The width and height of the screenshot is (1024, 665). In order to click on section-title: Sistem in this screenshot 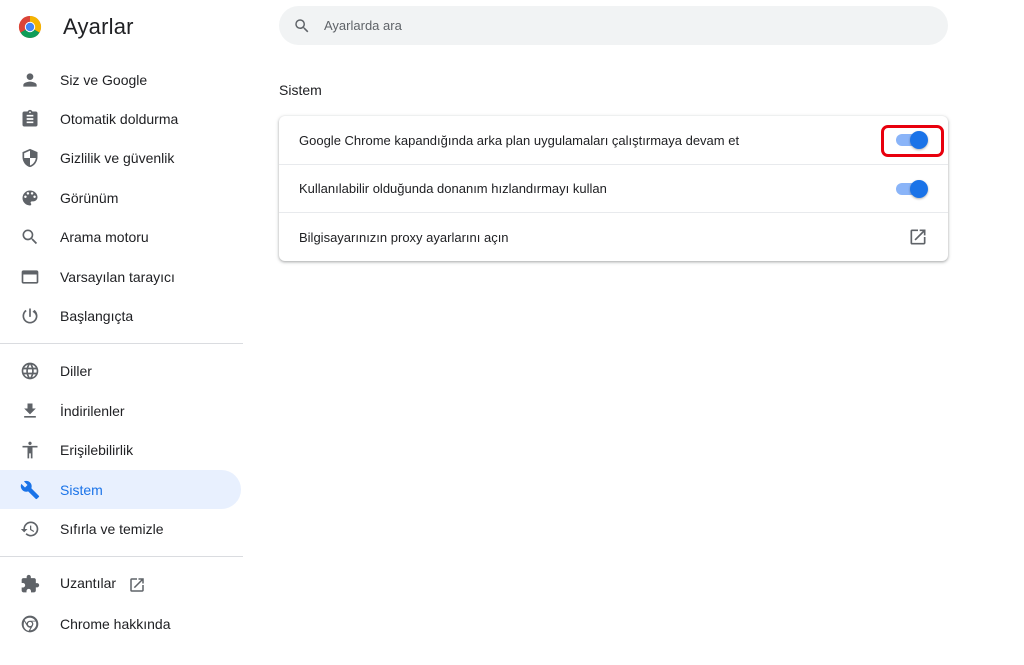, I will do `click(300, 90)`.